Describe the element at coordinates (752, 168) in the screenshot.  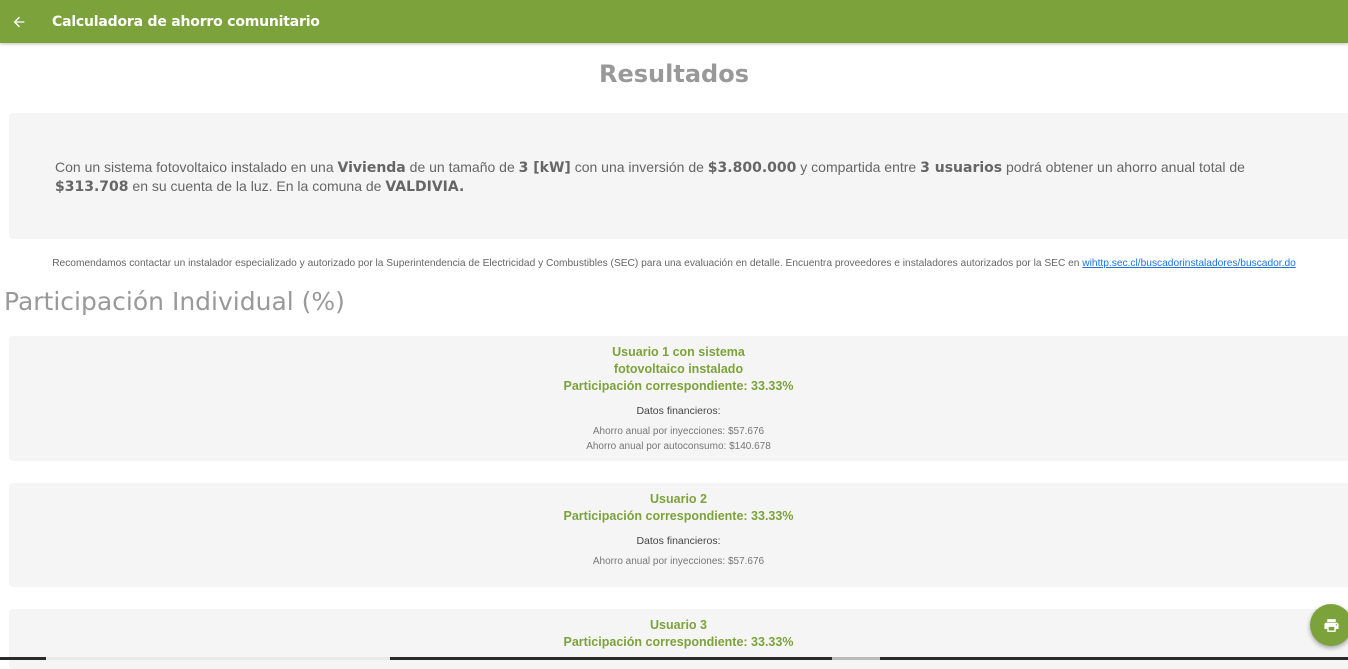
I see `investment-amount: $3.800.000` at that location.